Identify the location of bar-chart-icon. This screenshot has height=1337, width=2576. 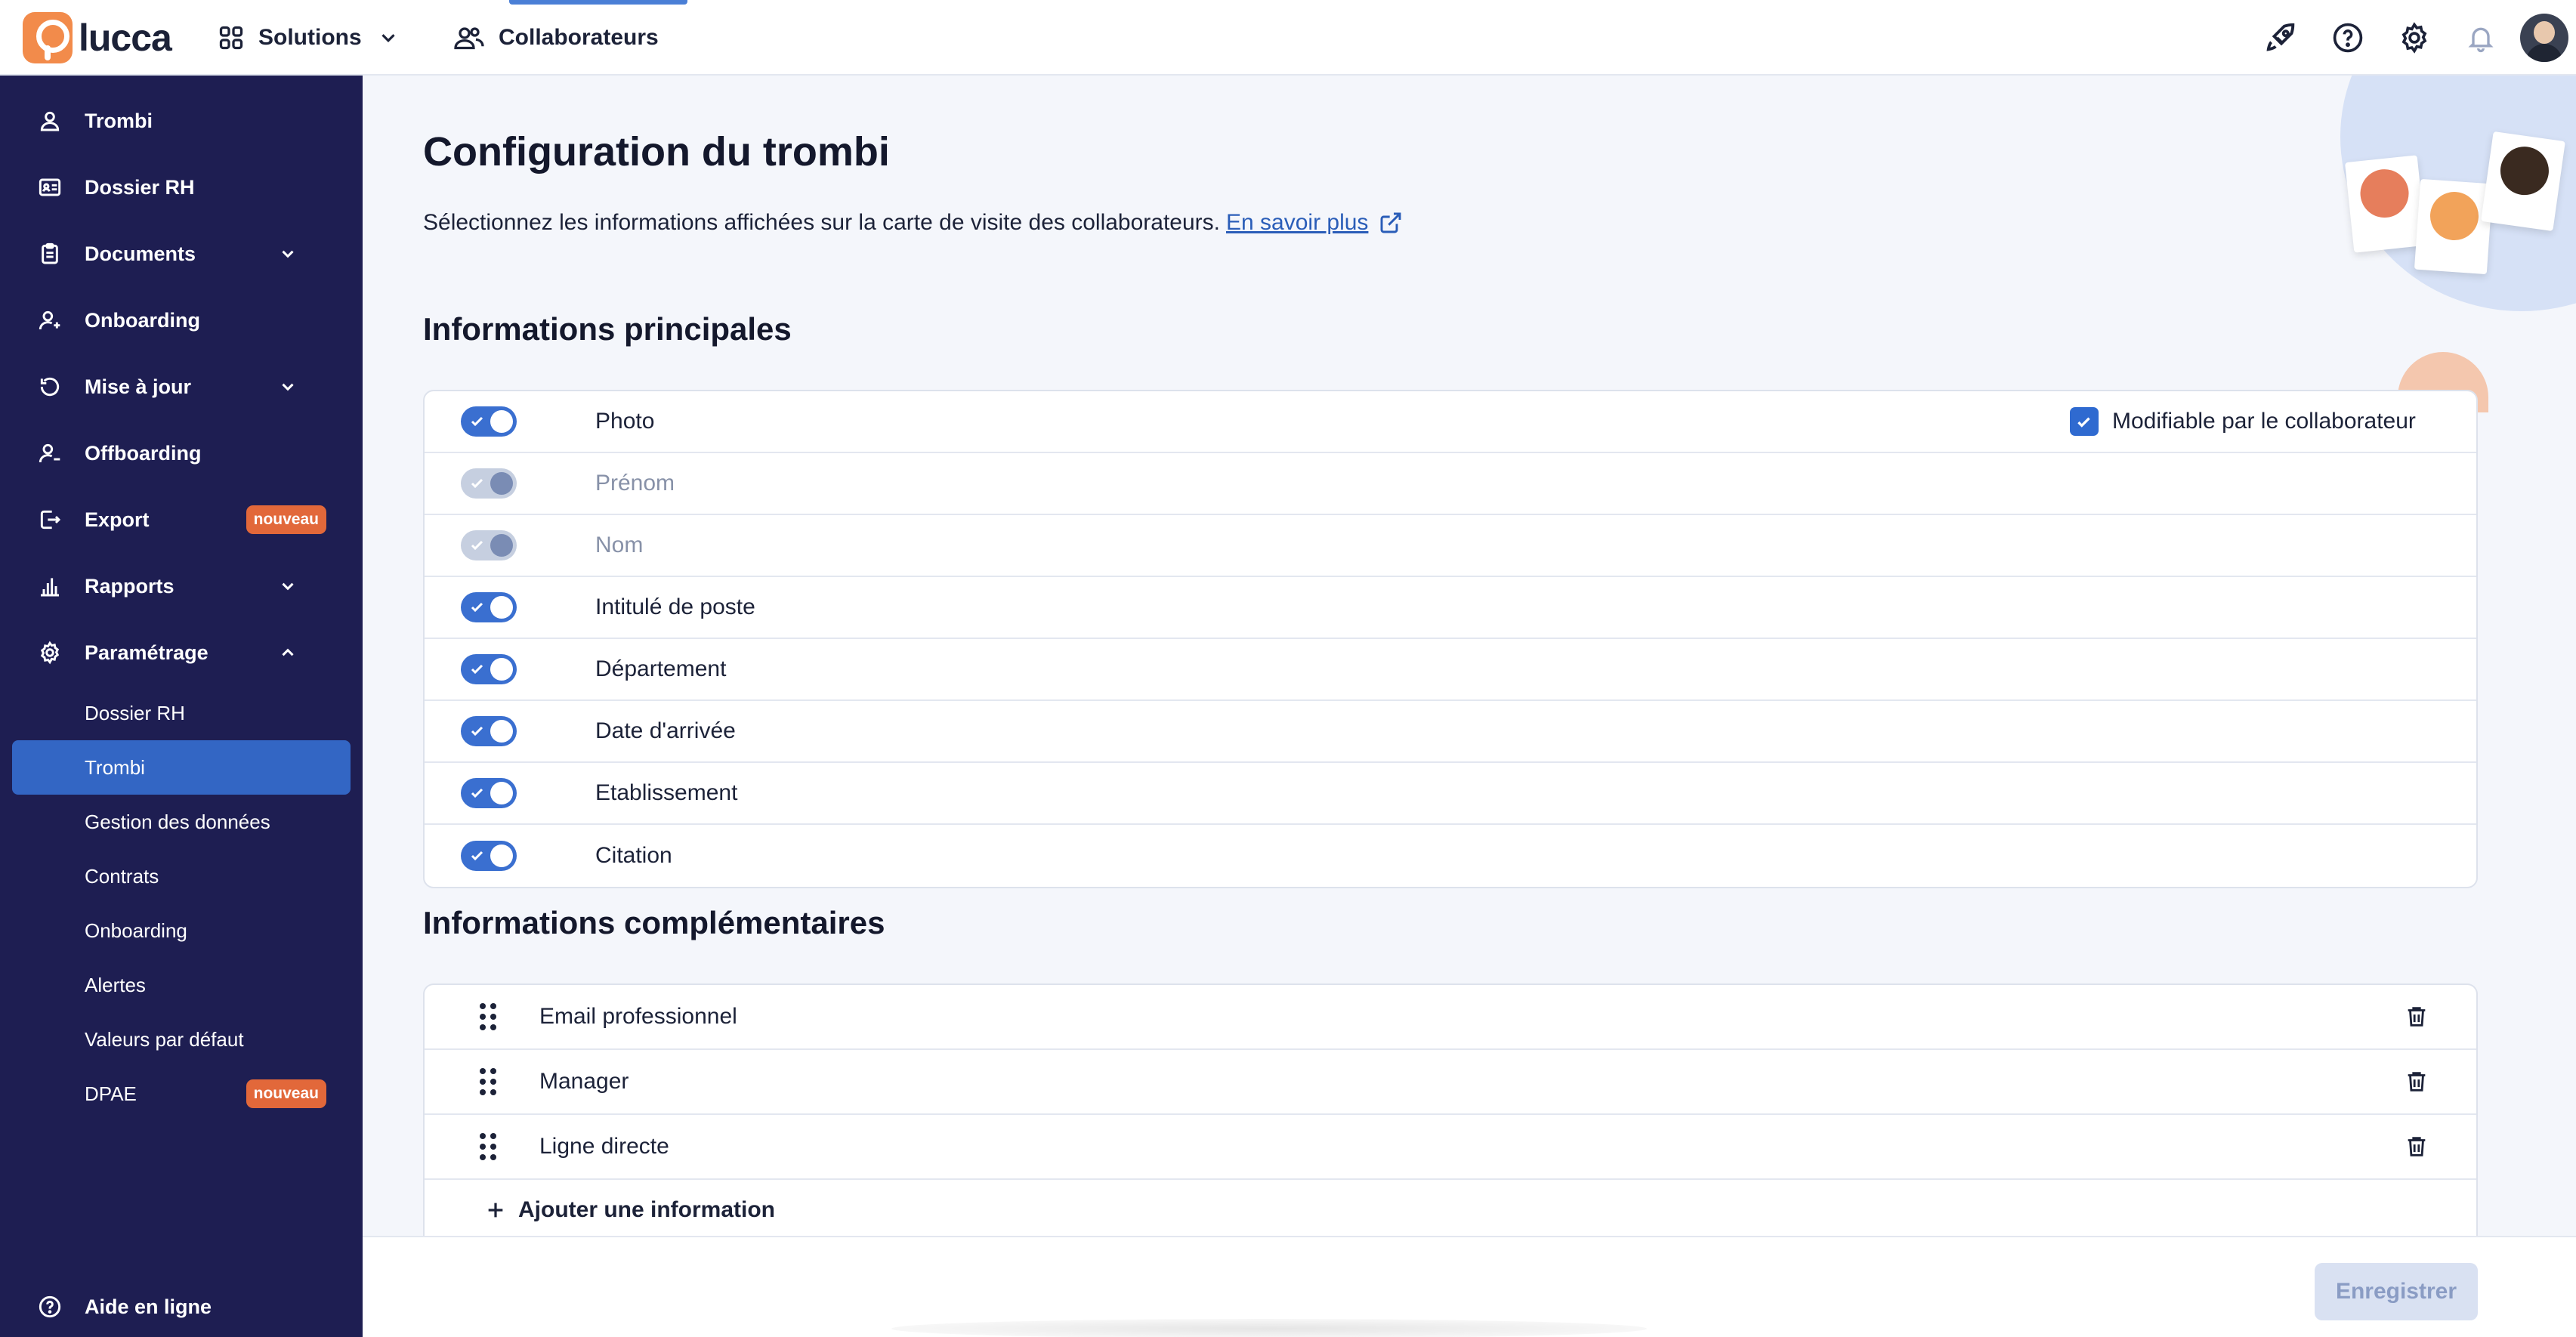
(50, 587).